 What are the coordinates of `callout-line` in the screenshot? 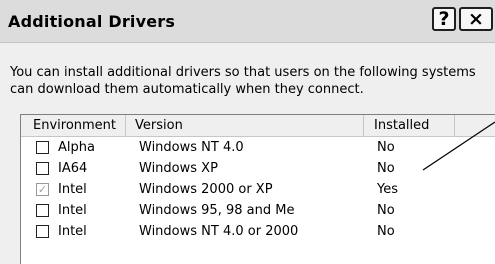 It's located at (458, 146).